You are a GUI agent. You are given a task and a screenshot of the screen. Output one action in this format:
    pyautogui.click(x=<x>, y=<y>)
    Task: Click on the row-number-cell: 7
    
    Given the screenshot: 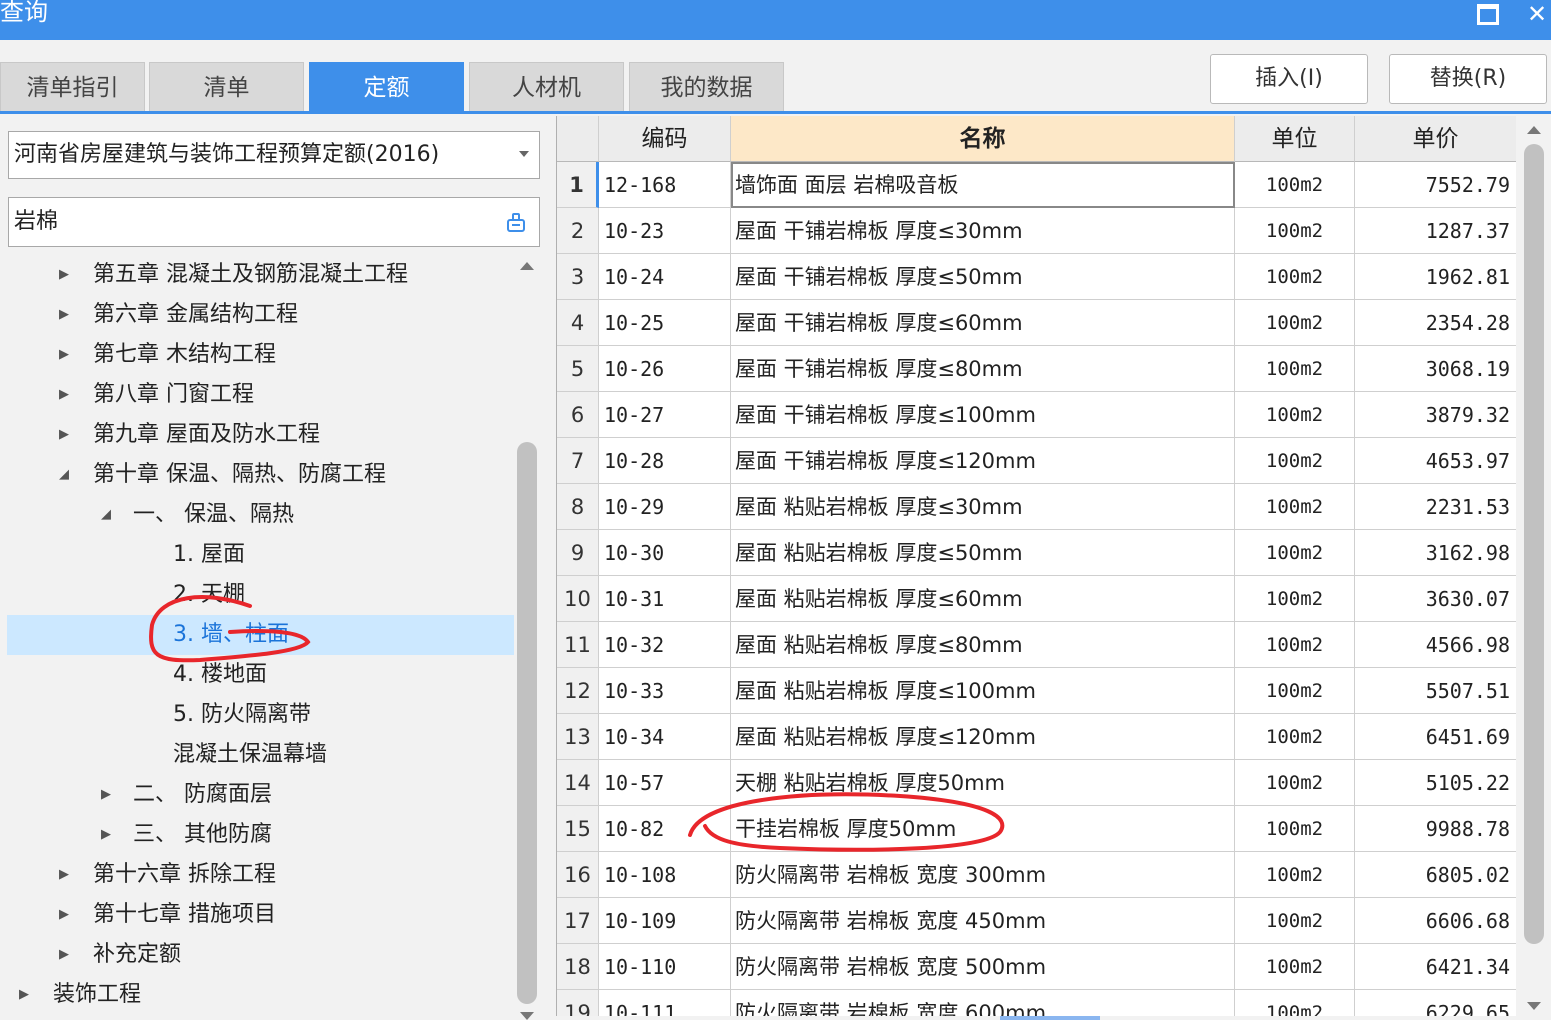 What is the action you would take?
    pyautogui.click(x=578, y=461)
    